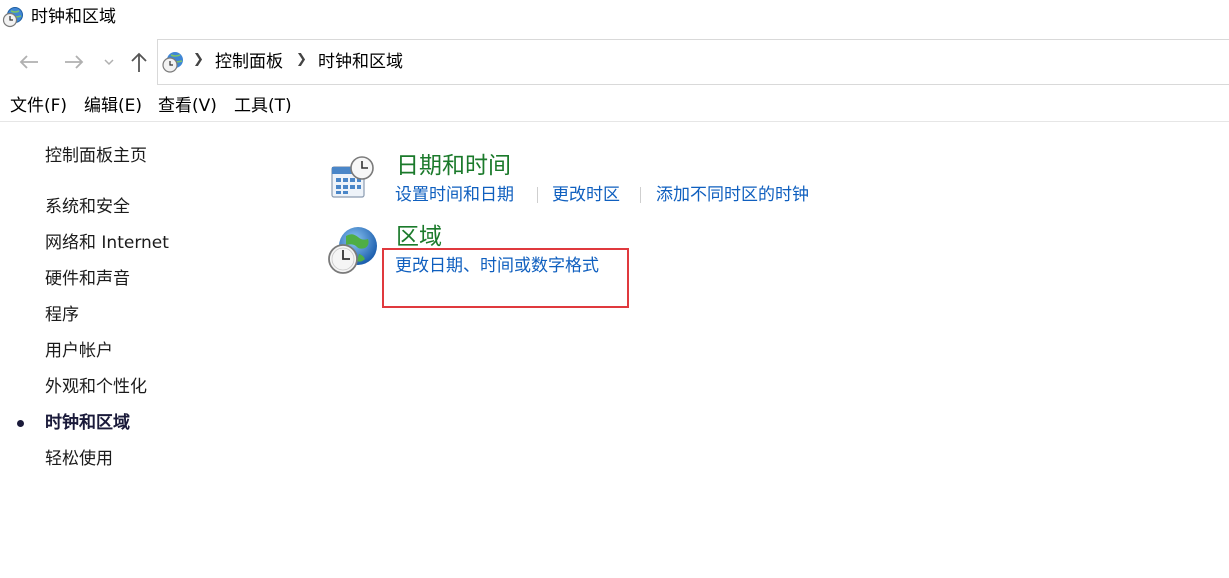  I want to click on chevron-down-icon, so click(109, 62).